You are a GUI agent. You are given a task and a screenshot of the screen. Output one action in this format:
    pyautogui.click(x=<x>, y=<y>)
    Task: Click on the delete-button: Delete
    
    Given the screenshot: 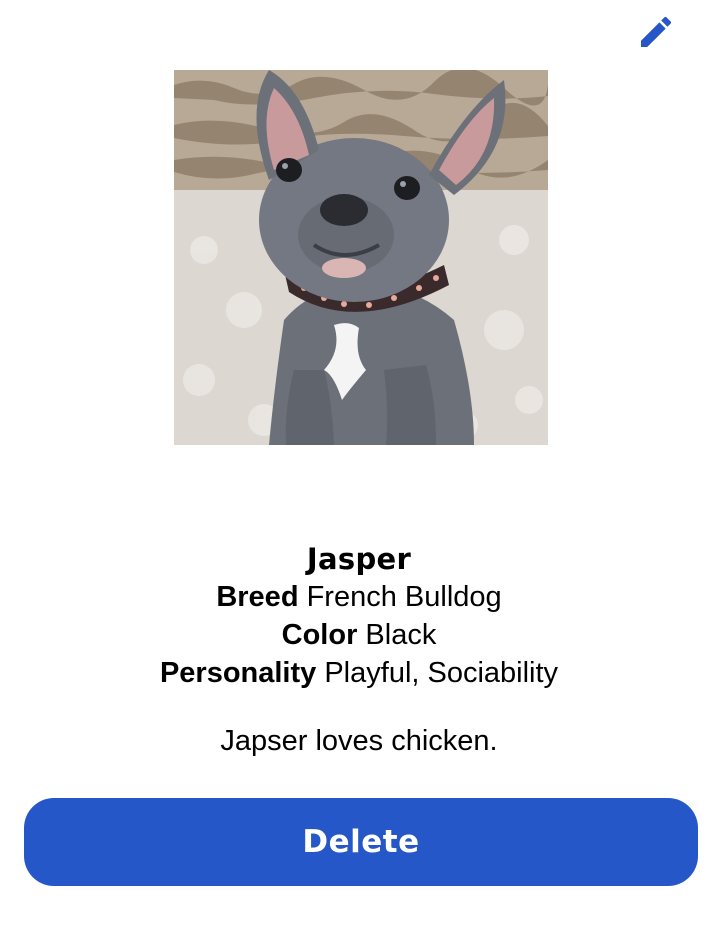 What is the action you would take?
    pyautogui.click(x=361, y=842)
    